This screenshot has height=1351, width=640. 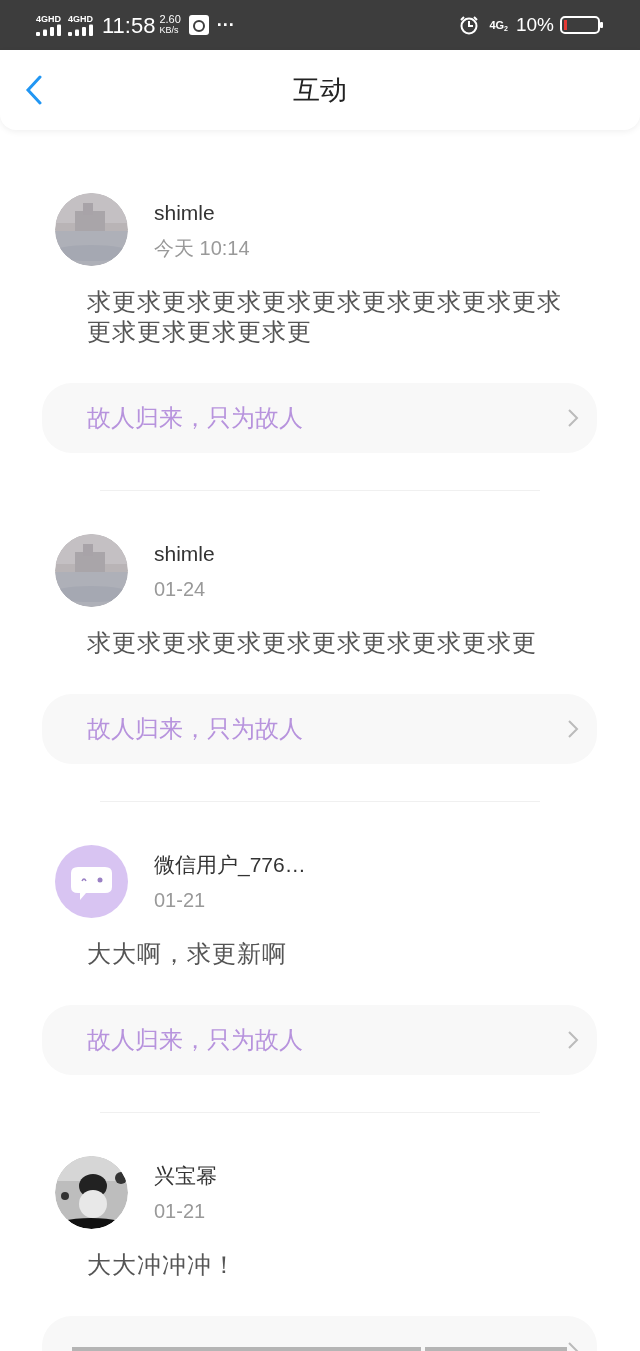 What do you see at coordinates (582, 25) in the screenshot?
I see `battery-icon` at bounding box center [582, 25].